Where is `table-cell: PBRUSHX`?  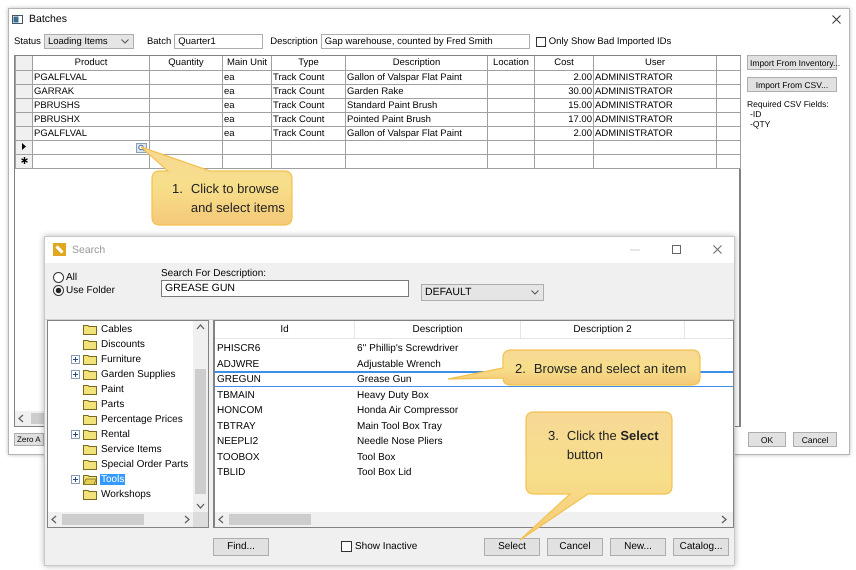
table-cell: PBRUSHX is located at coordinates (91, 119).